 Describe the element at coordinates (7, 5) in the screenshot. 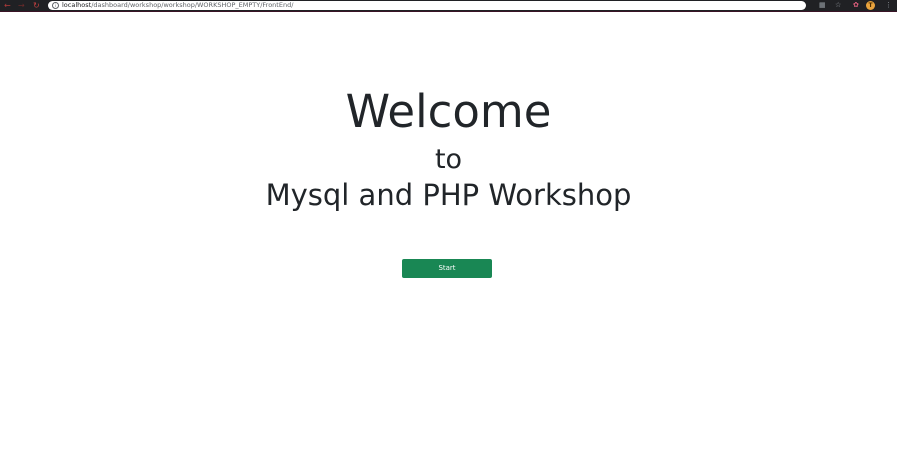

I see `back-arrow-icon: ←` at that location.